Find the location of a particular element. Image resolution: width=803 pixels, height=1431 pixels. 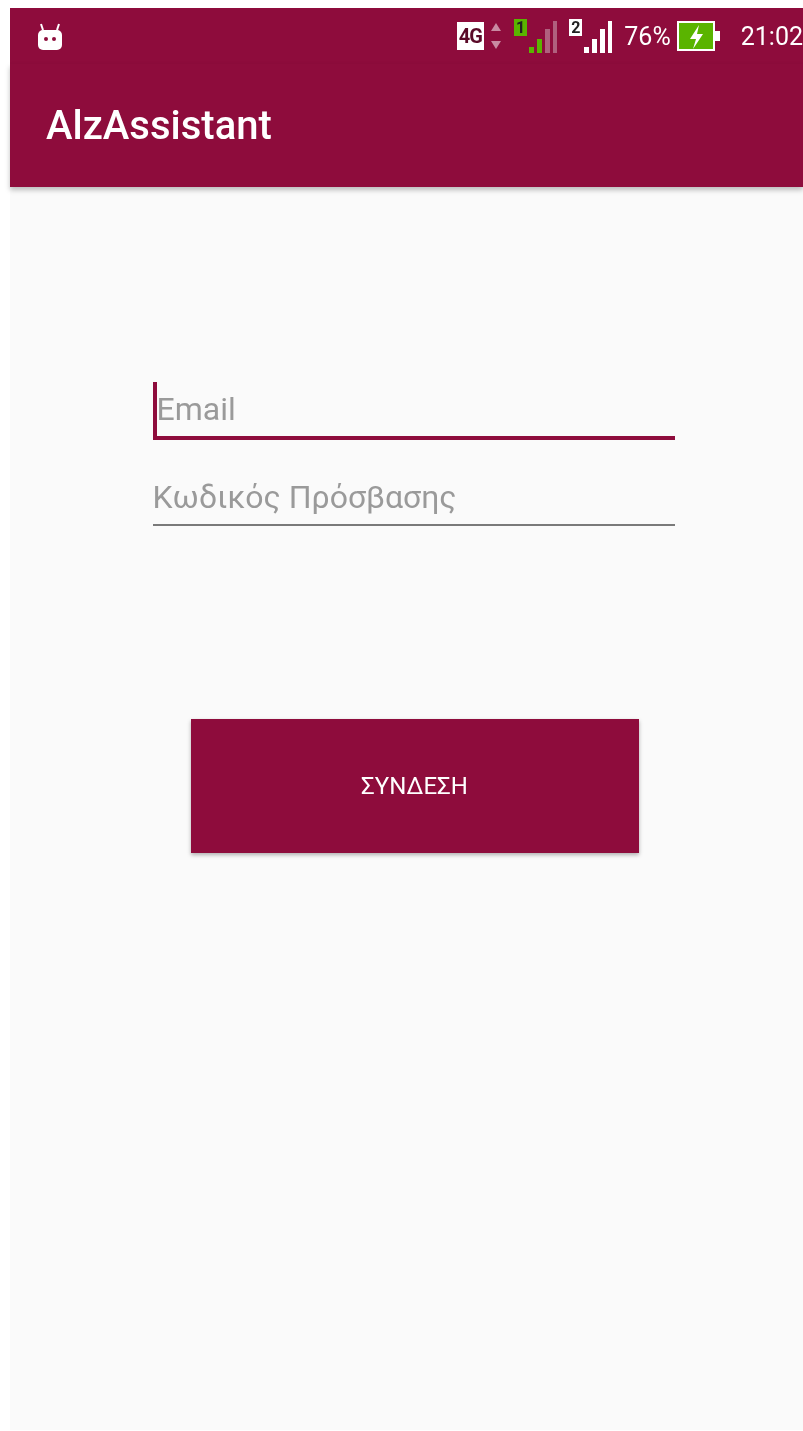

sim-number: 1 is located at coordinates (520, 27).